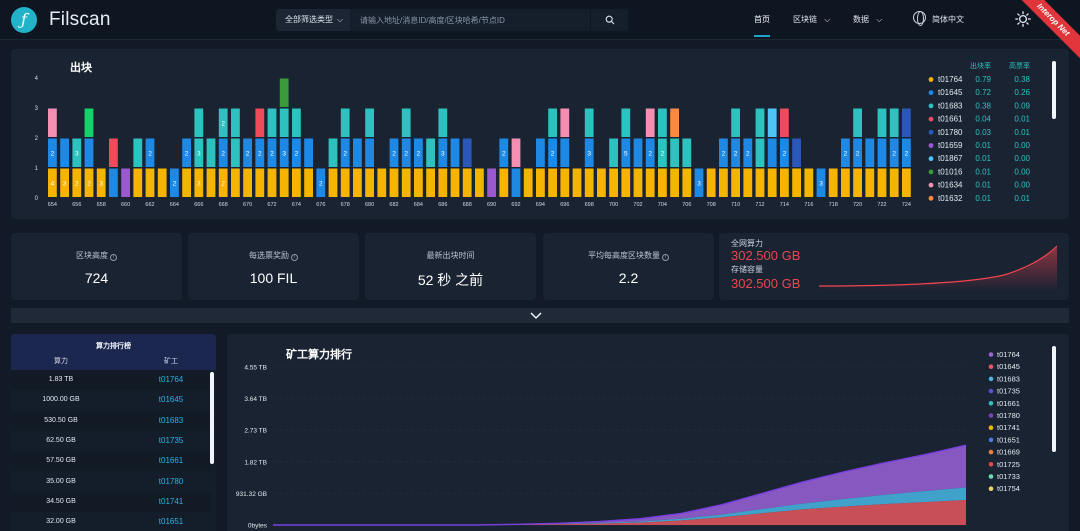  Describe the element at coordinates (1008, 476) in the screenshot. I see `legend-miner: t01733` at that location.